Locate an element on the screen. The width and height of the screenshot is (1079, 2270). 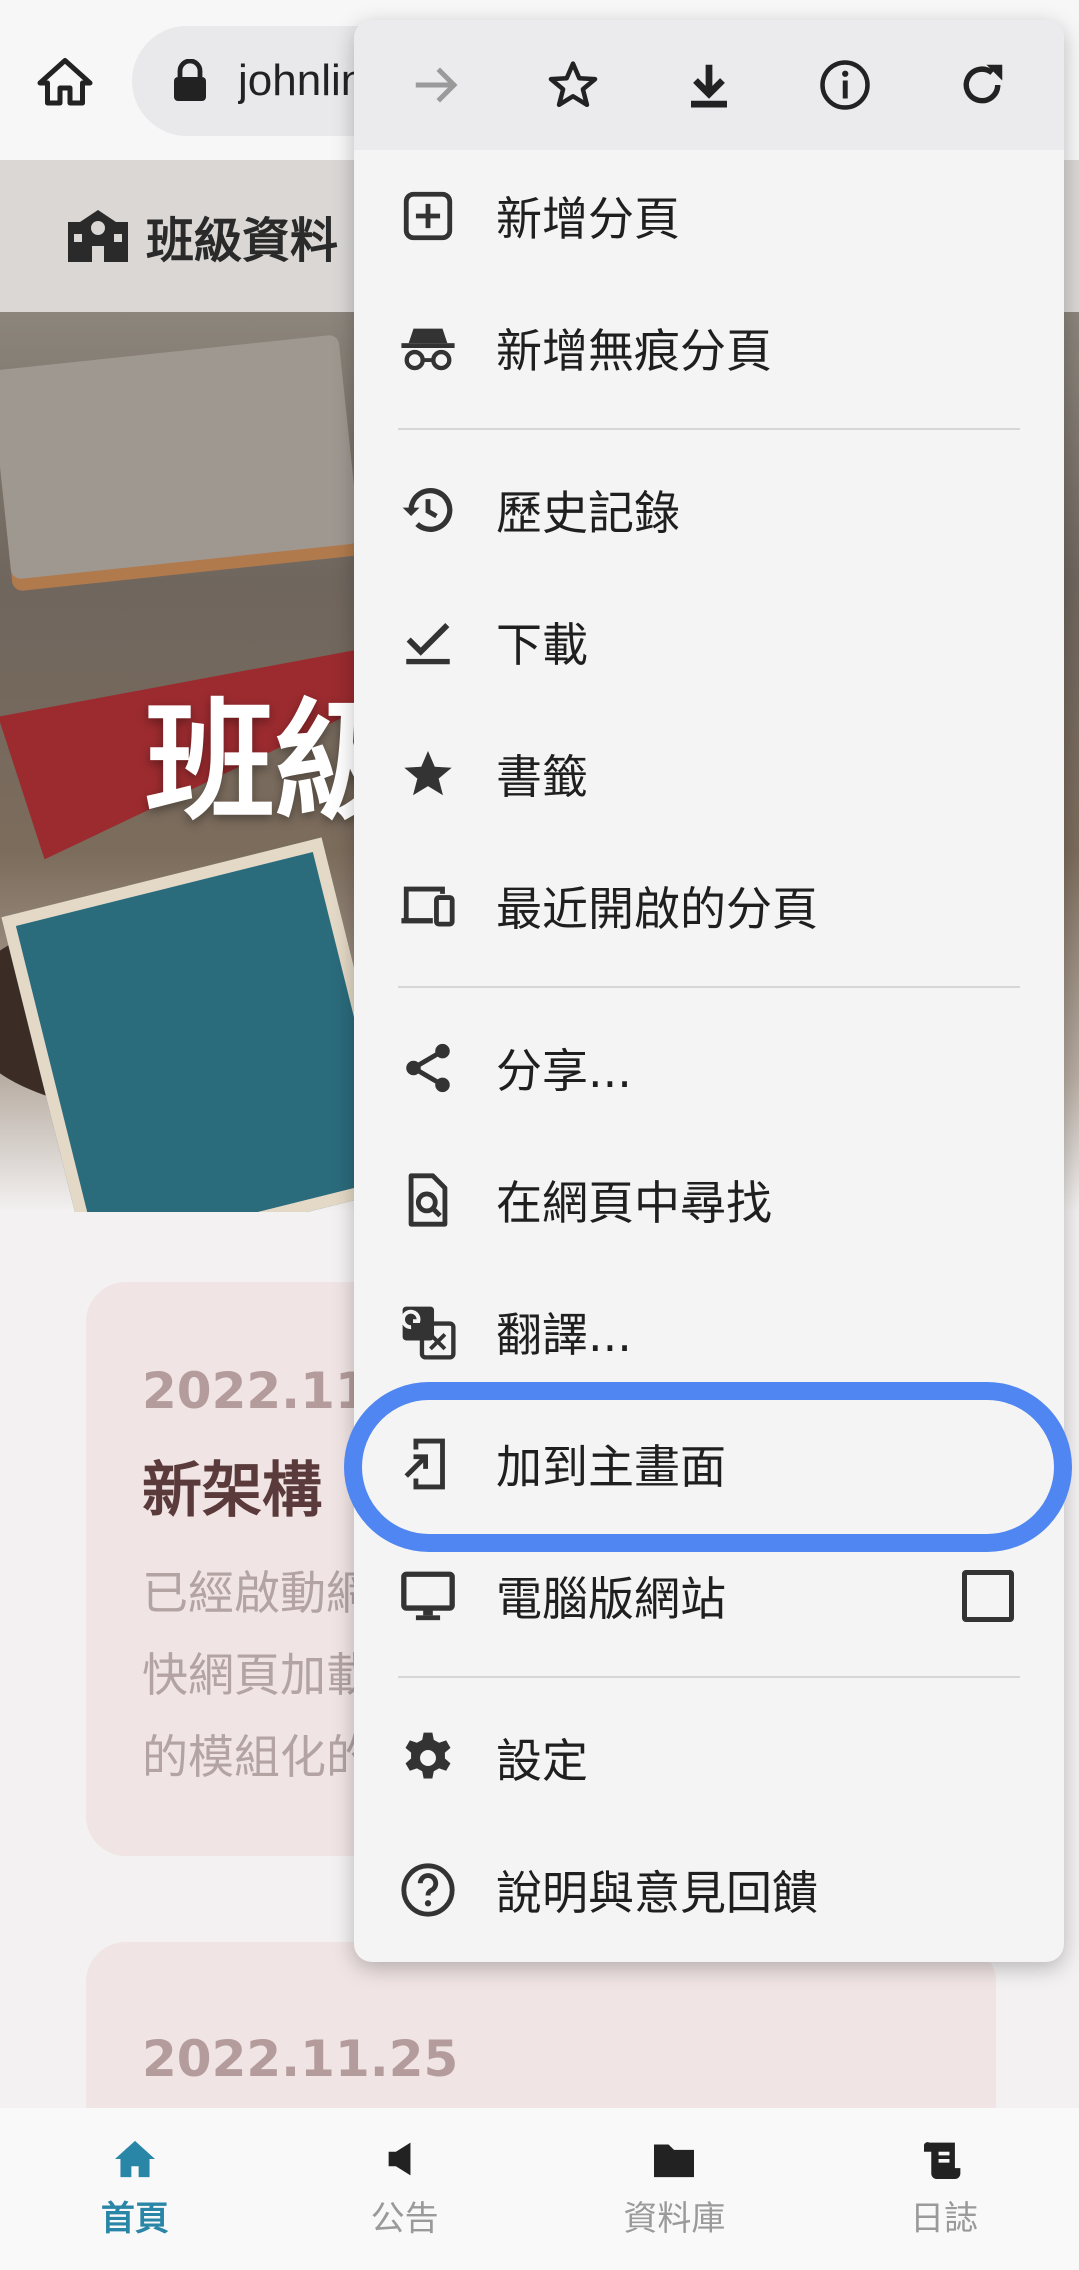
help-icon is located at coordinates (428, 1890).